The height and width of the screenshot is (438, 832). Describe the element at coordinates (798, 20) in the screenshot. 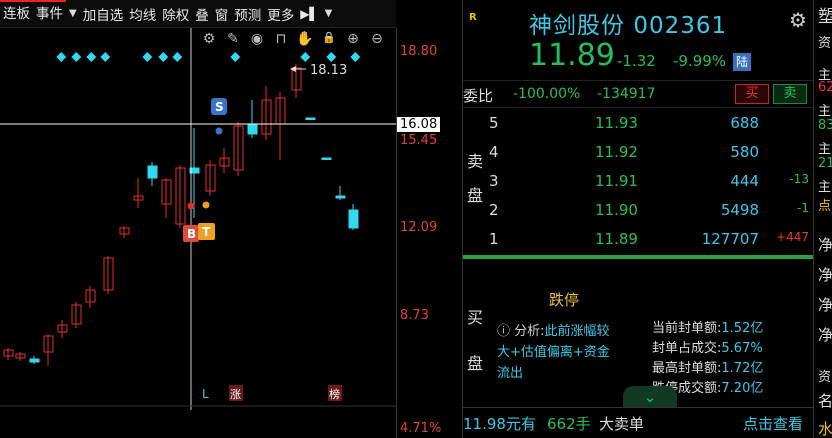

I see `gear-icon: ⚙` at that location.